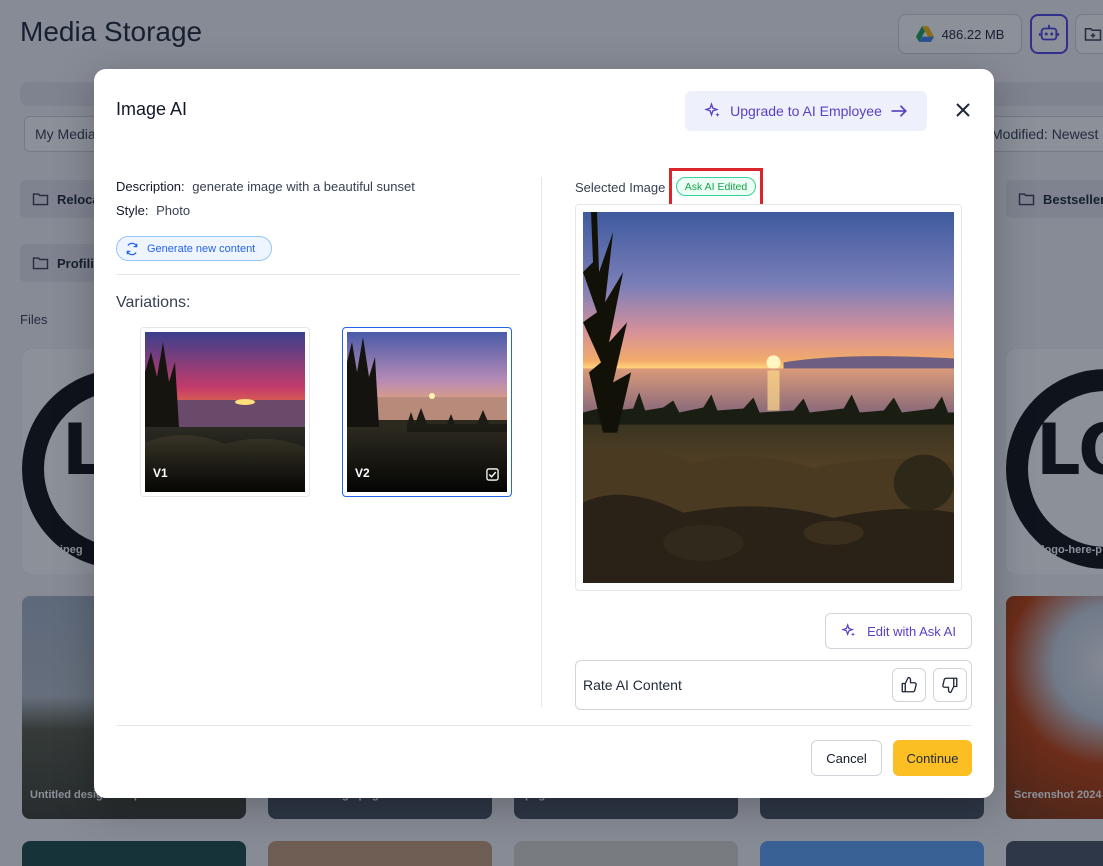 This screenshot has height=866, width=1103. I want to click on thumbs-down-icon, so click(950, 685).